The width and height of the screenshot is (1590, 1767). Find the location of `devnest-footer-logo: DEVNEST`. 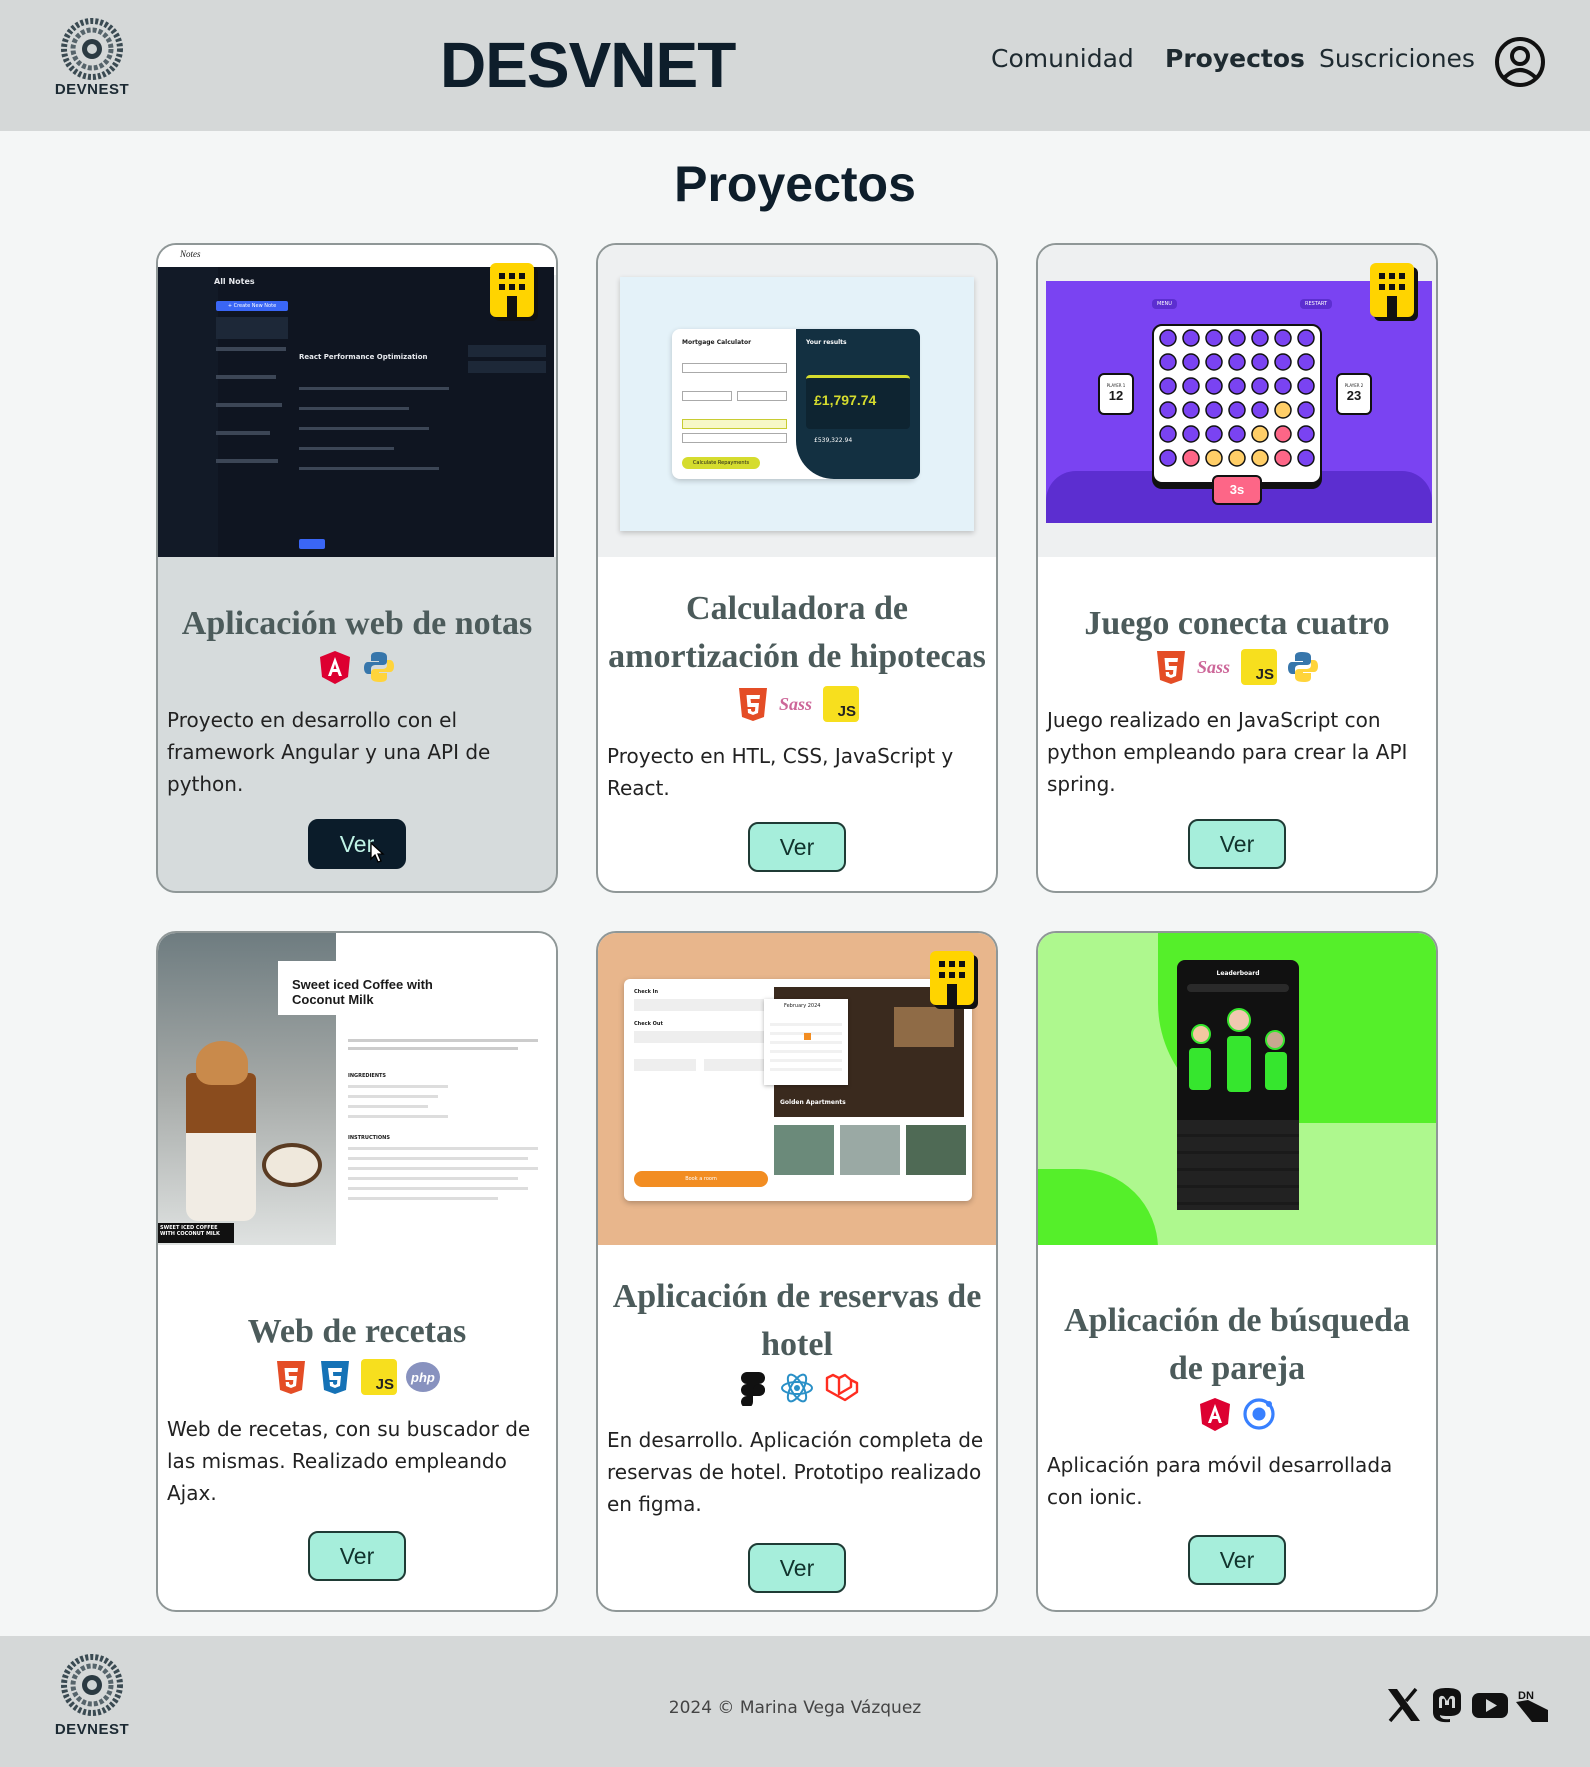

devnest-footer-logo: DEVNEST is located at coordinates (92, 1696).